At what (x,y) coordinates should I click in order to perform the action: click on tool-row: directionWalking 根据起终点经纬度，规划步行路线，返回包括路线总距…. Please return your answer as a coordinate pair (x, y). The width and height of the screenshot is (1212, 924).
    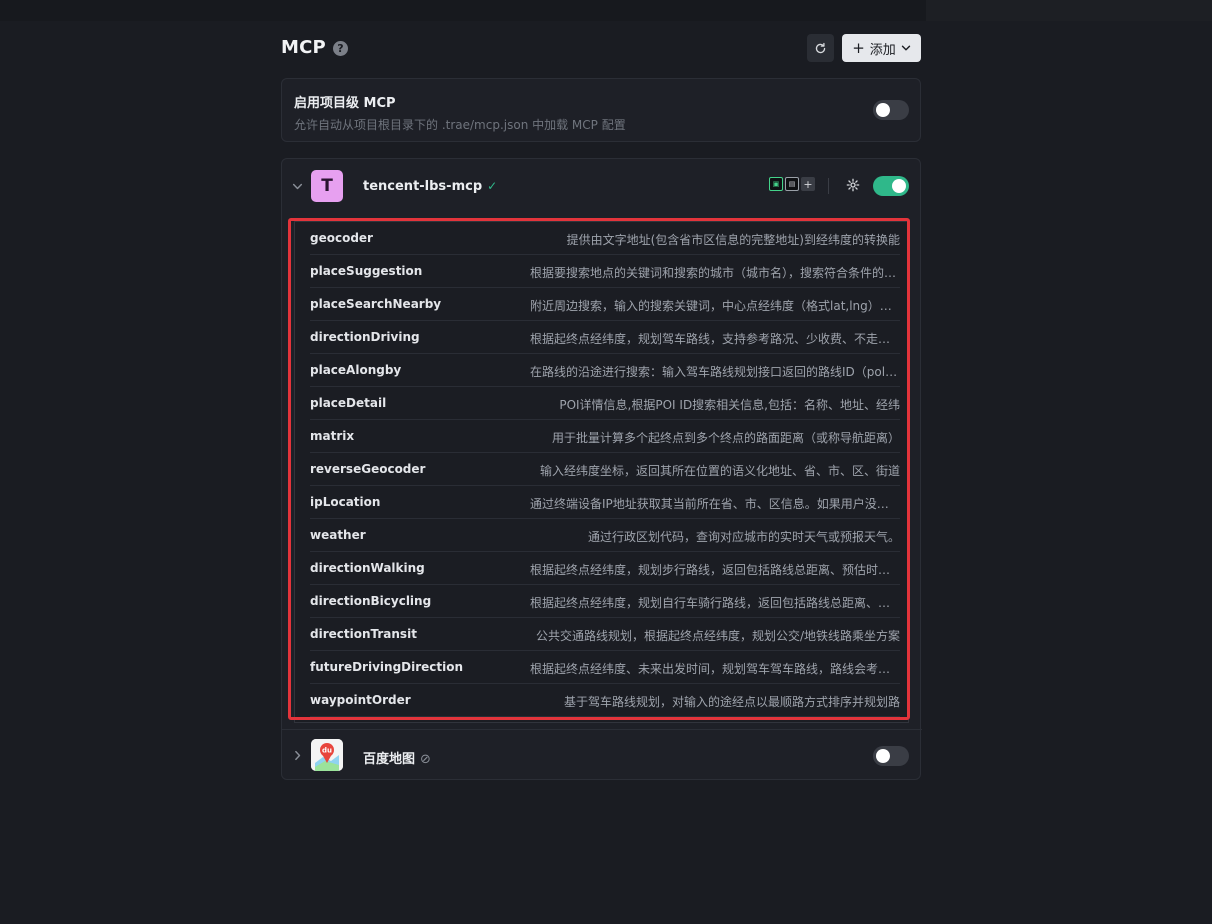
    Looking at the image, I should click on (605, 568).